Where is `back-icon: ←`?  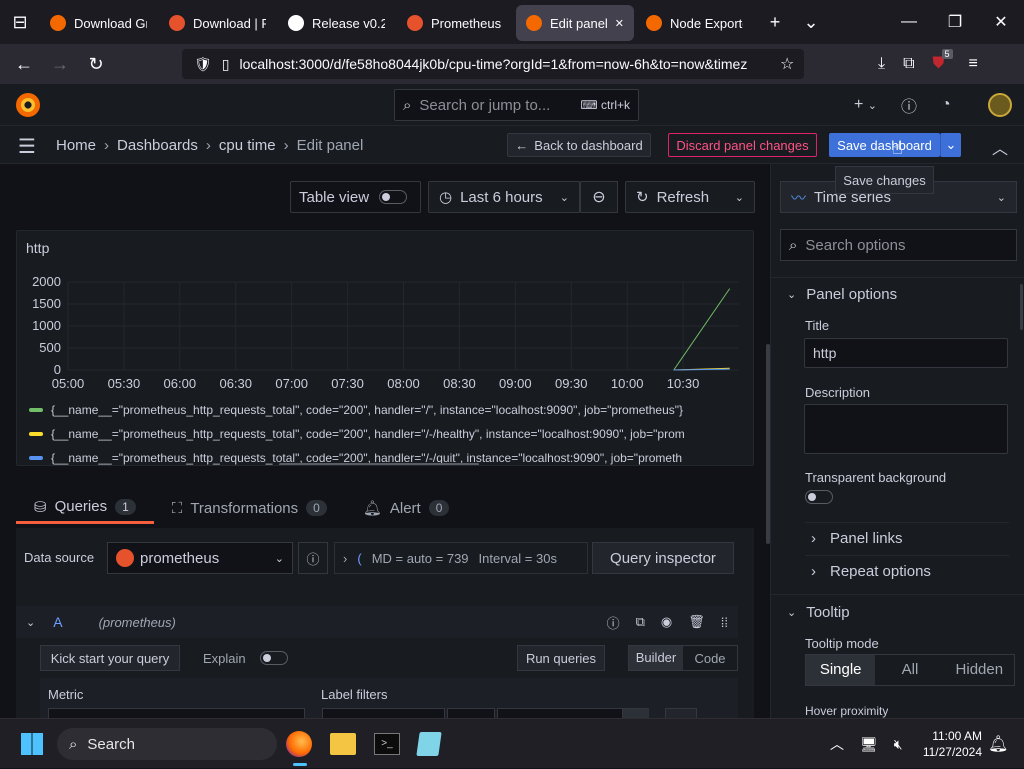 back-icon: ← is located at coordinates (24, 64).